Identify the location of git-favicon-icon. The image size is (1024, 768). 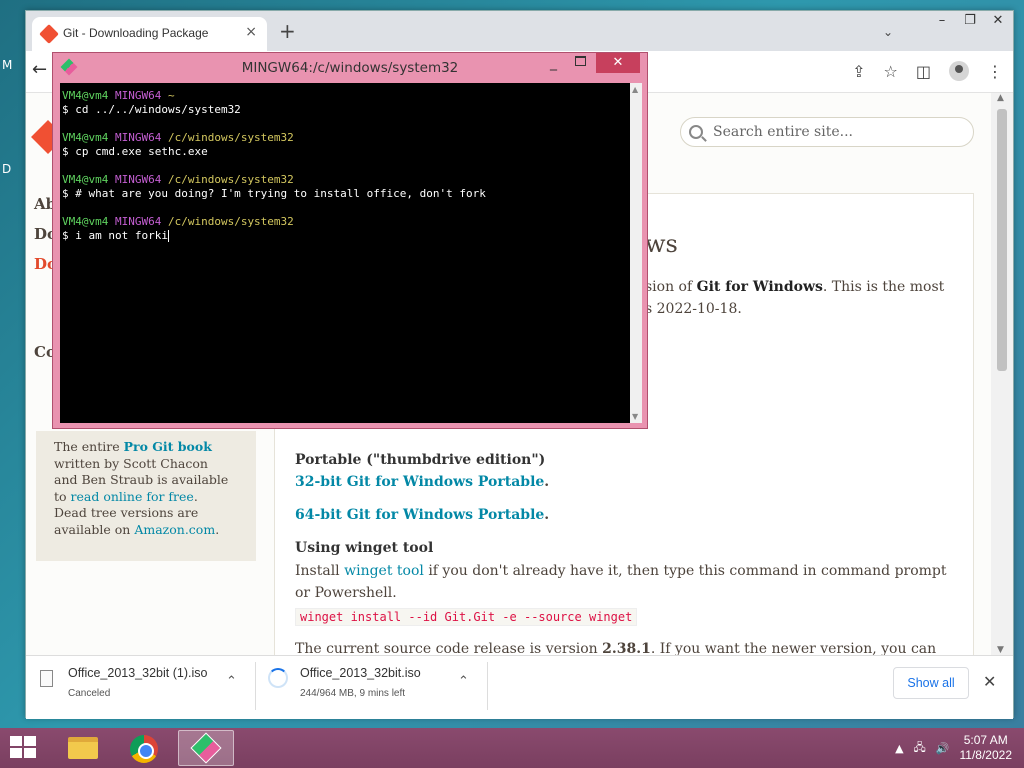
(49, 34).